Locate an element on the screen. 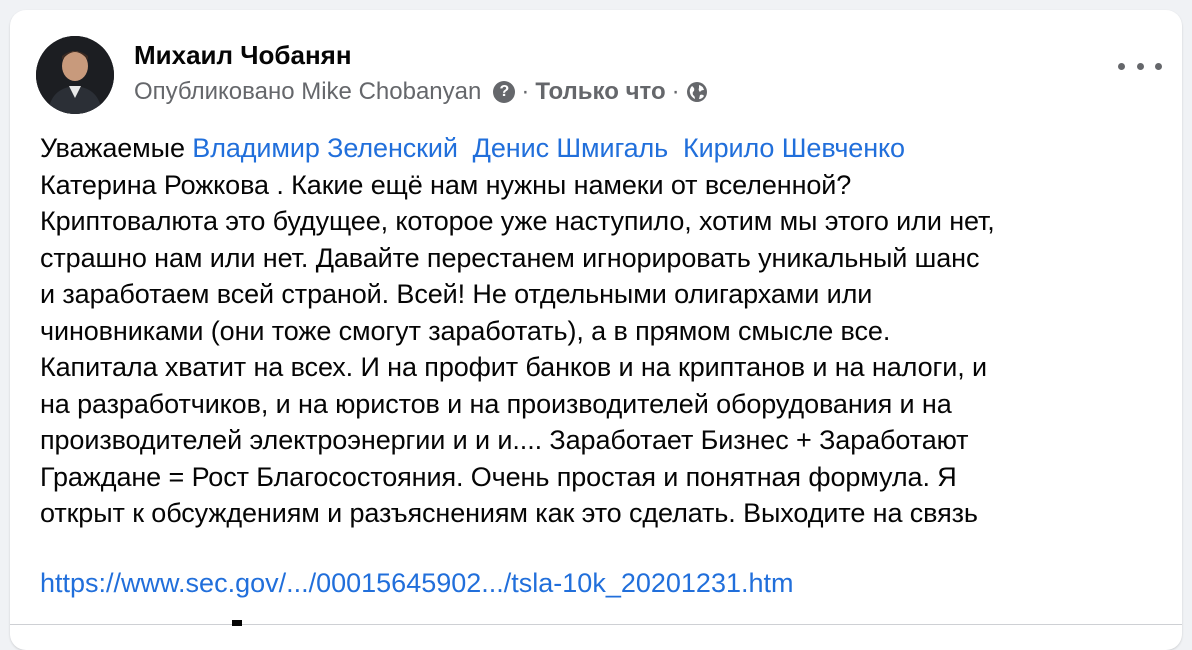 The image size is (1192, 650). more-options-icon is located at coordinates (1140, 66).